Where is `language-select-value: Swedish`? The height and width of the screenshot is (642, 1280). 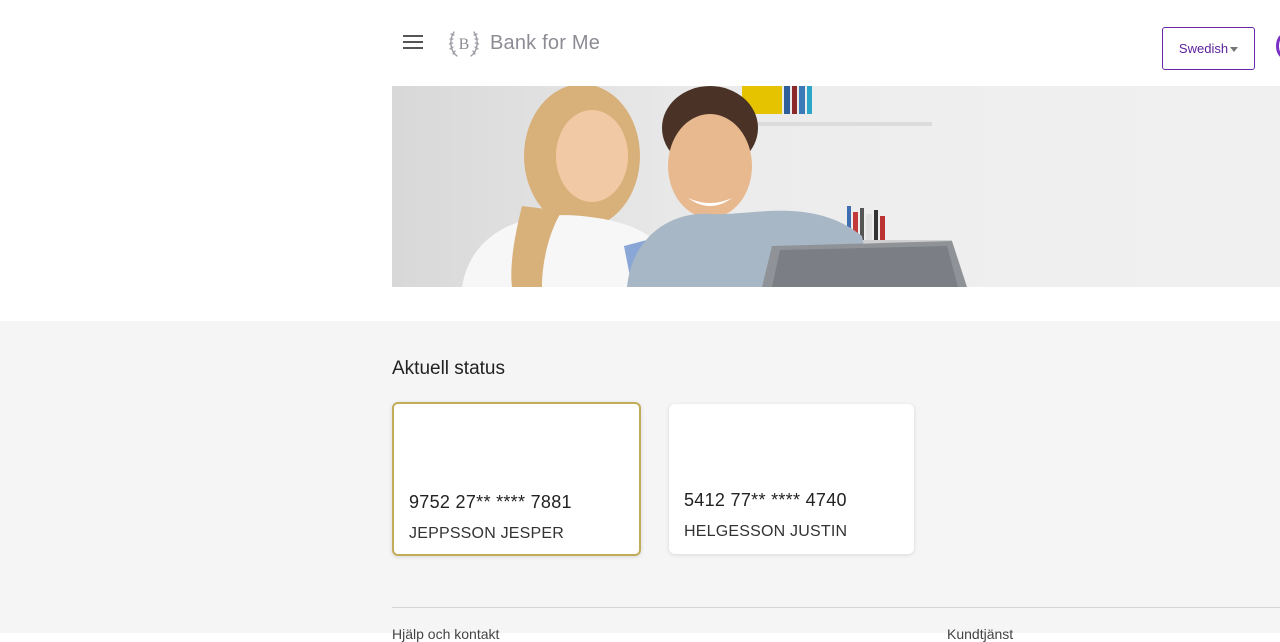 language-select-value: Swedish is located at coordinates (1203, 48).